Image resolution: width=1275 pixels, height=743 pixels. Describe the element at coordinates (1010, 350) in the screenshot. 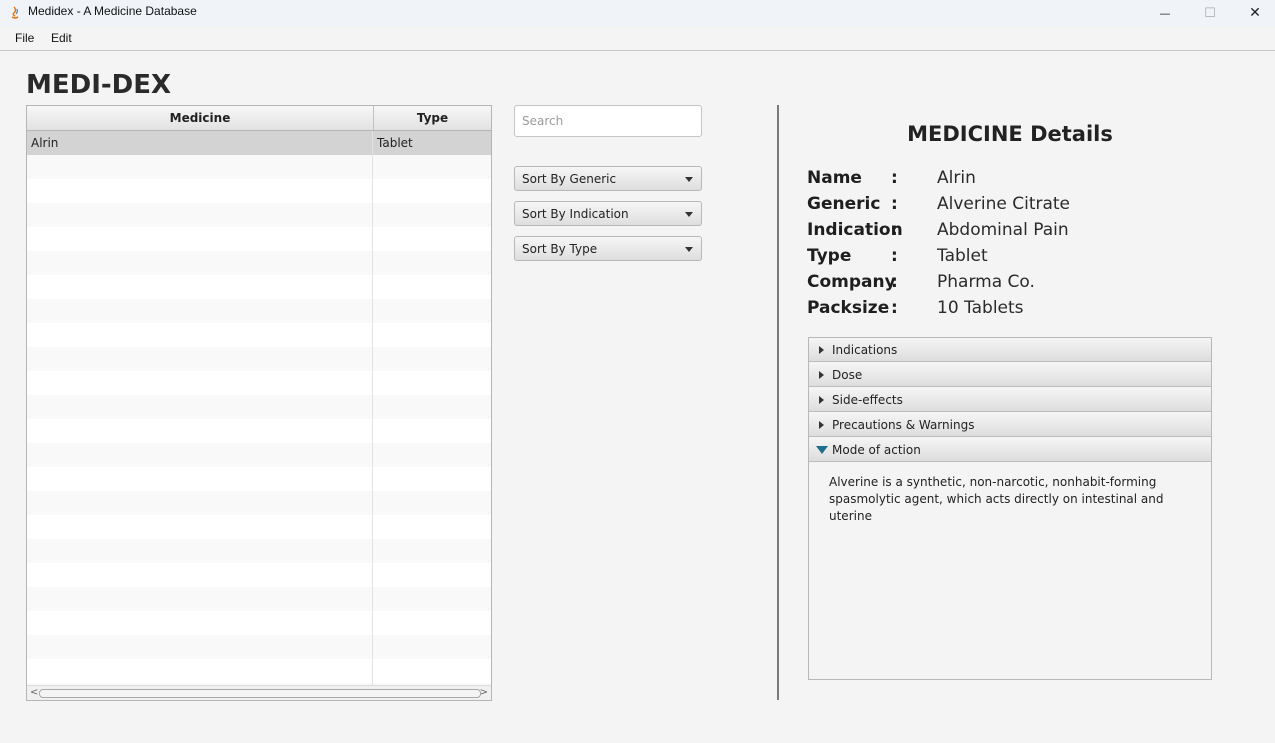

I see `pane-indications: Indications` at that location.